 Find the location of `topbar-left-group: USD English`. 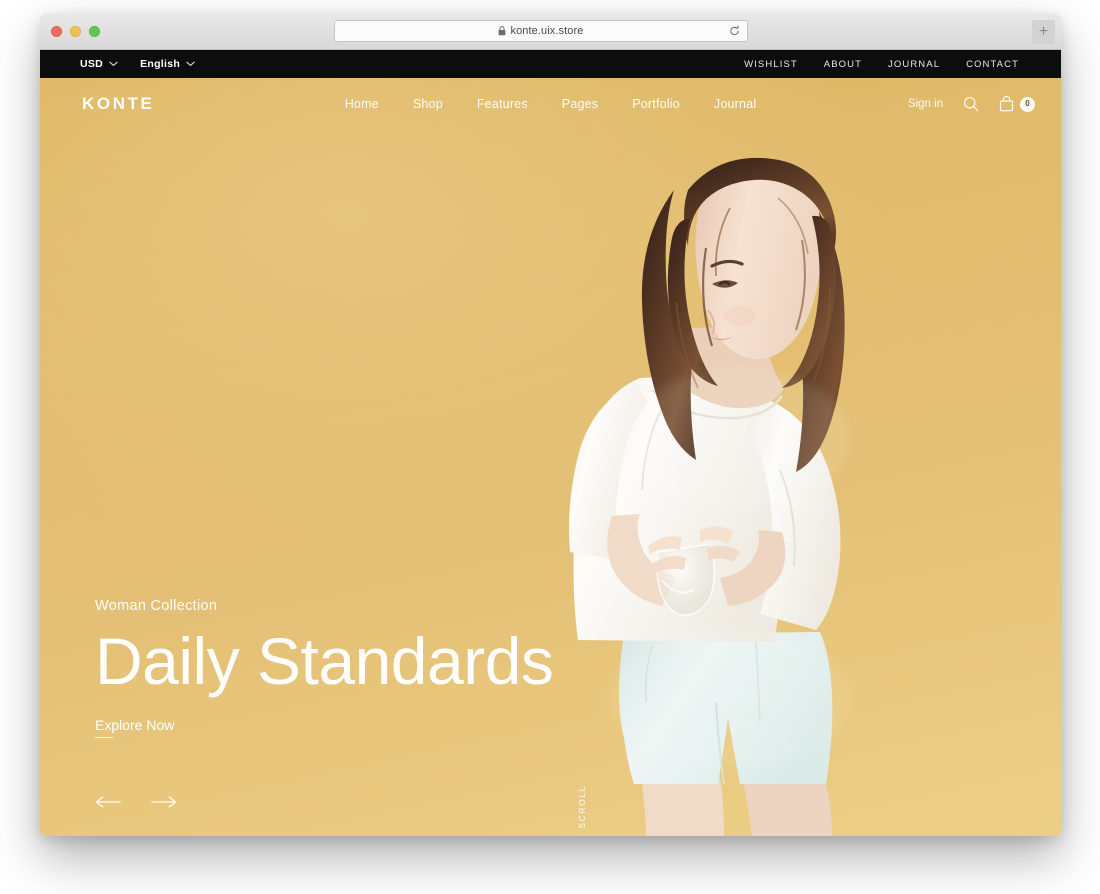

topbar-left-group: USD English is located at coordinates (137, 64).